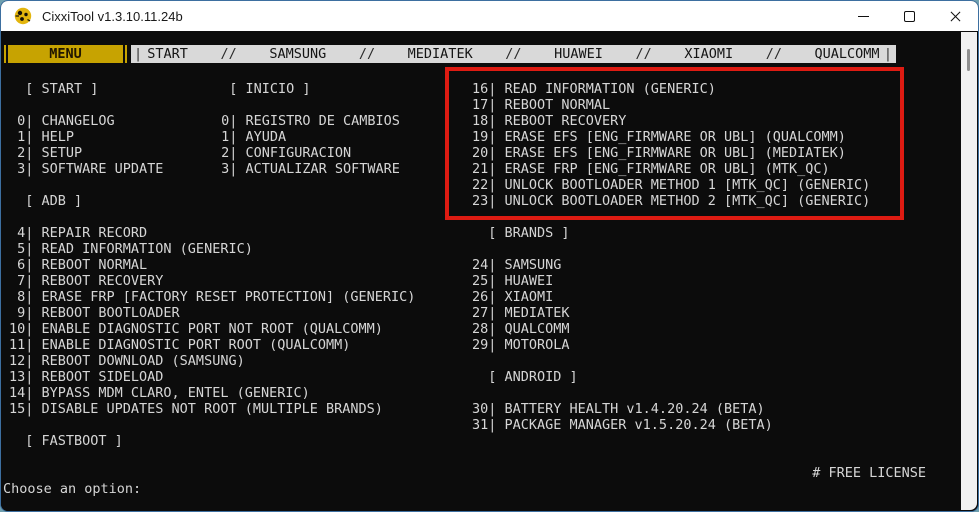 This screenshot has height=512, width=979. Describe the element at coordinates (847, 54) in the screenshot. I see `tab-qualcomm: QUALCOMM` at that location.